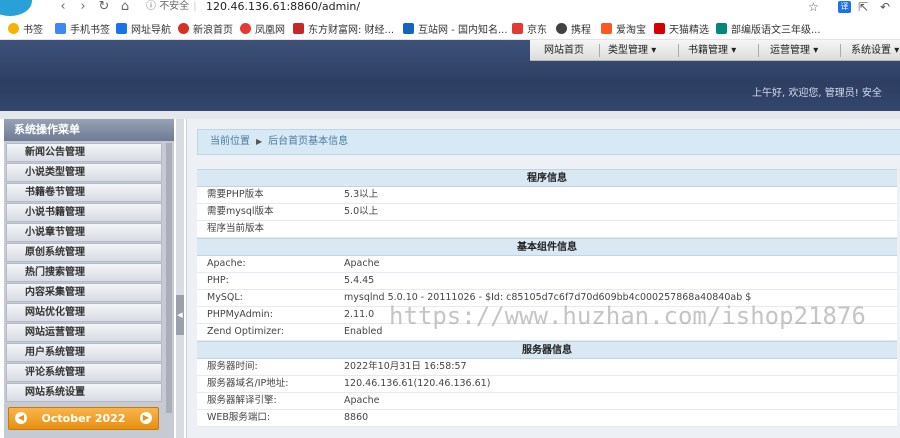  I want to click on tmall-icon, so click(659, 28).